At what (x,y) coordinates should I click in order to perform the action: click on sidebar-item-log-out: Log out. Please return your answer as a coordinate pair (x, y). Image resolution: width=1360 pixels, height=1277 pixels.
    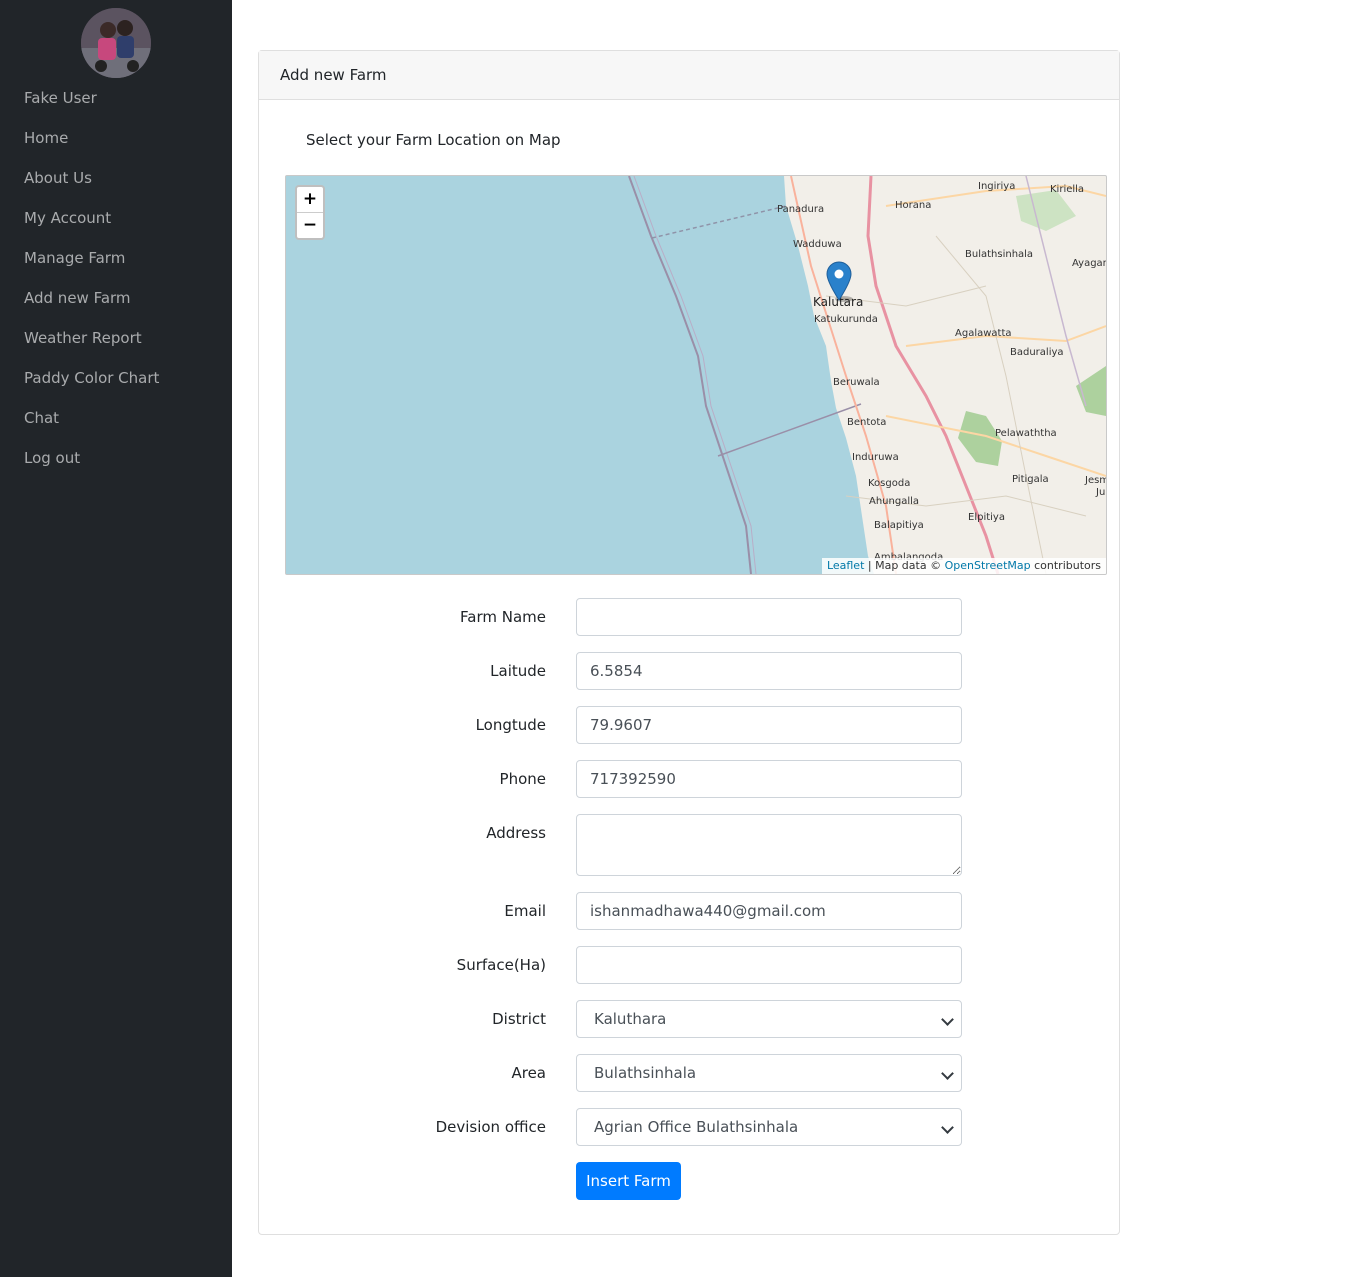
    Looking at the image, I should click on (52, 458).